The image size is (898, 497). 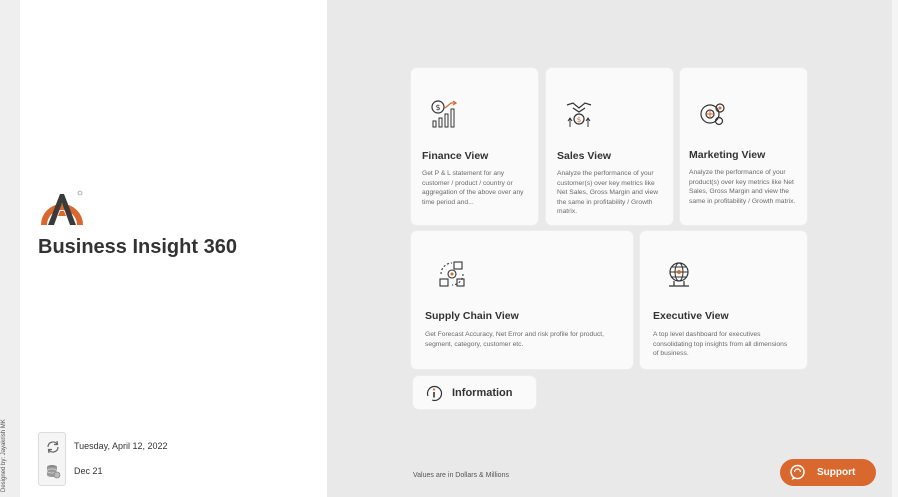 What do you see at coordinates (137, 247) in the screenshot?
I see `app-title: Business Insight 360` at bounding box center [137, 247].